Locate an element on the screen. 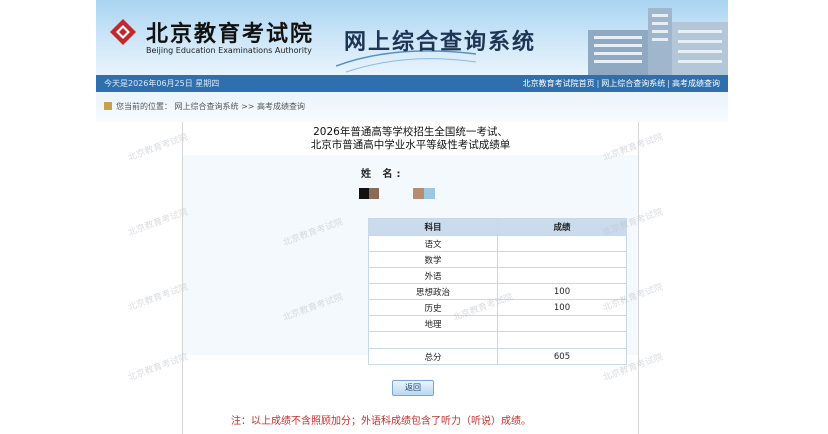 The height and width of the screenshot is (434, 828). total-row: 总分 605 is located at coordinates (497, 356).